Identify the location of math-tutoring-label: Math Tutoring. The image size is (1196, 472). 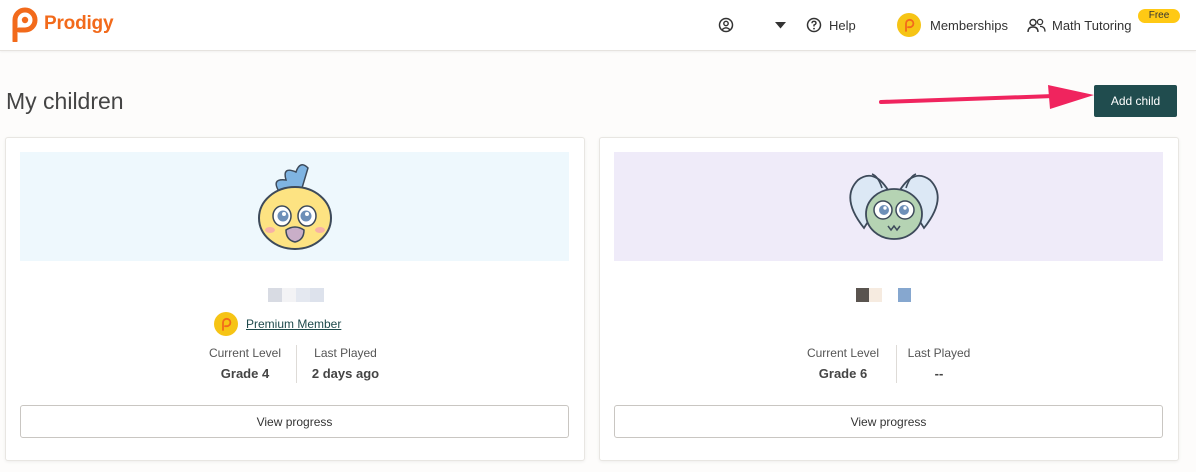
(1092, 25).